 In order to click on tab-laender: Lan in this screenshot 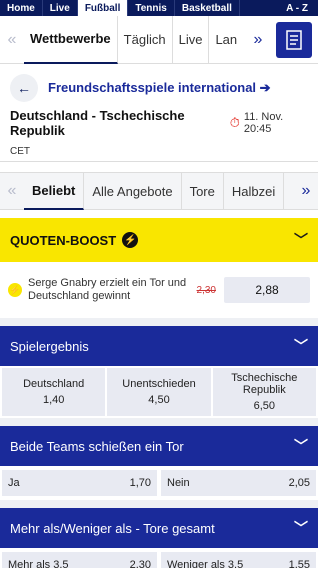, I will do `click(226, 40)`.